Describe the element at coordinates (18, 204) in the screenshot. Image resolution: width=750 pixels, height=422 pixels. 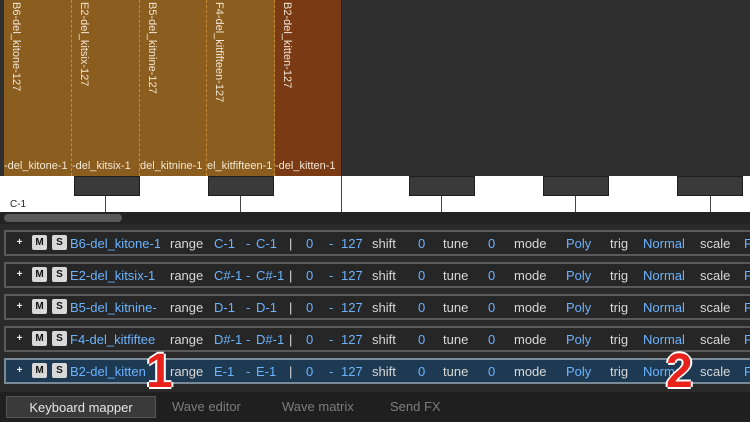
I see `octave-label: C-1` at that location.